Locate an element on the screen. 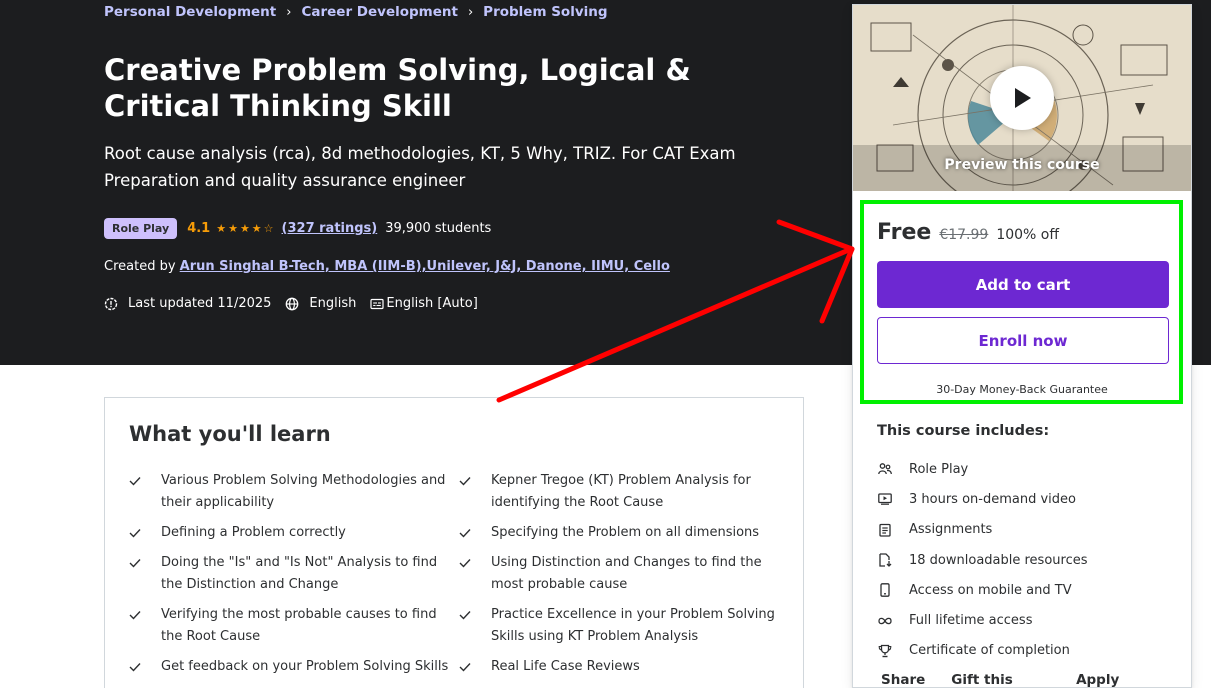 The height and width of the screenshot is (688, 1211). course-preview: Preview this course is located at coordinates (1022, 98).